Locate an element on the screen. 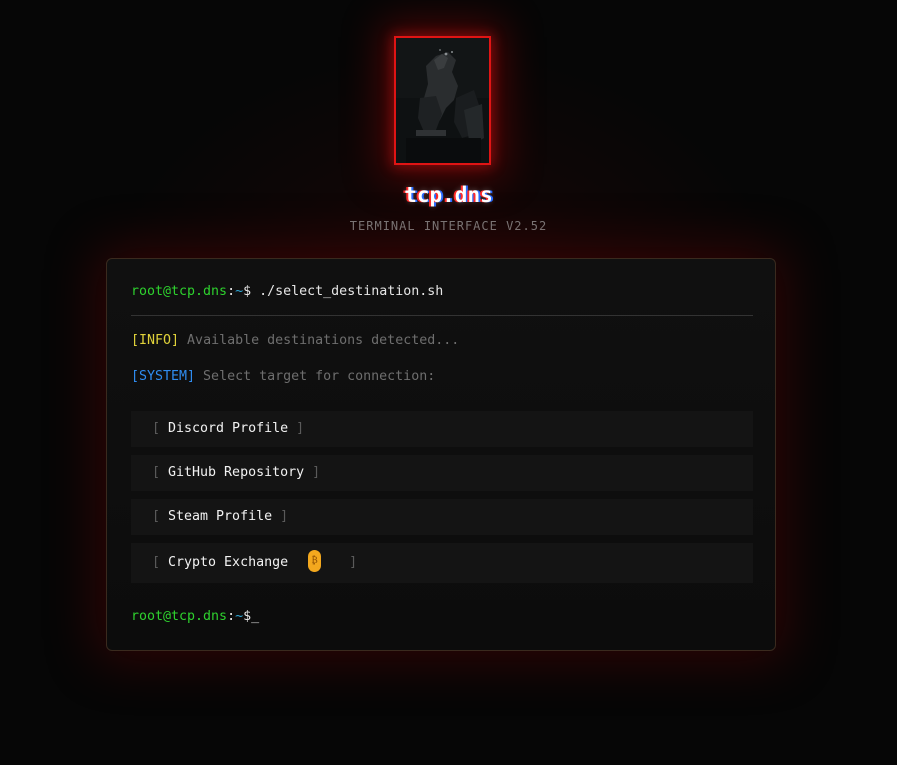  destination-label: Steam Profile is located at coordinates (220, 516).